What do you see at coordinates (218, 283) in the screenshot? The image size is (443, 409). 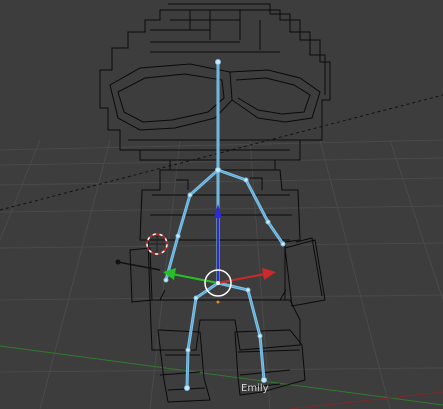 I see `pivot-point-icon` at bounding box center [218, 283].